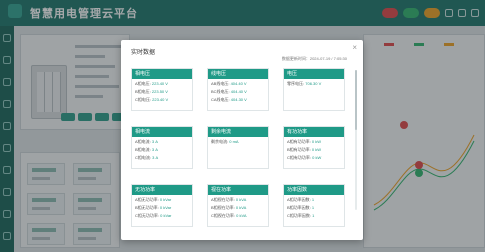 The image size is (485, 252). I want to click on card-row: B相无功功率: 0 kVar, so click(162, 208).